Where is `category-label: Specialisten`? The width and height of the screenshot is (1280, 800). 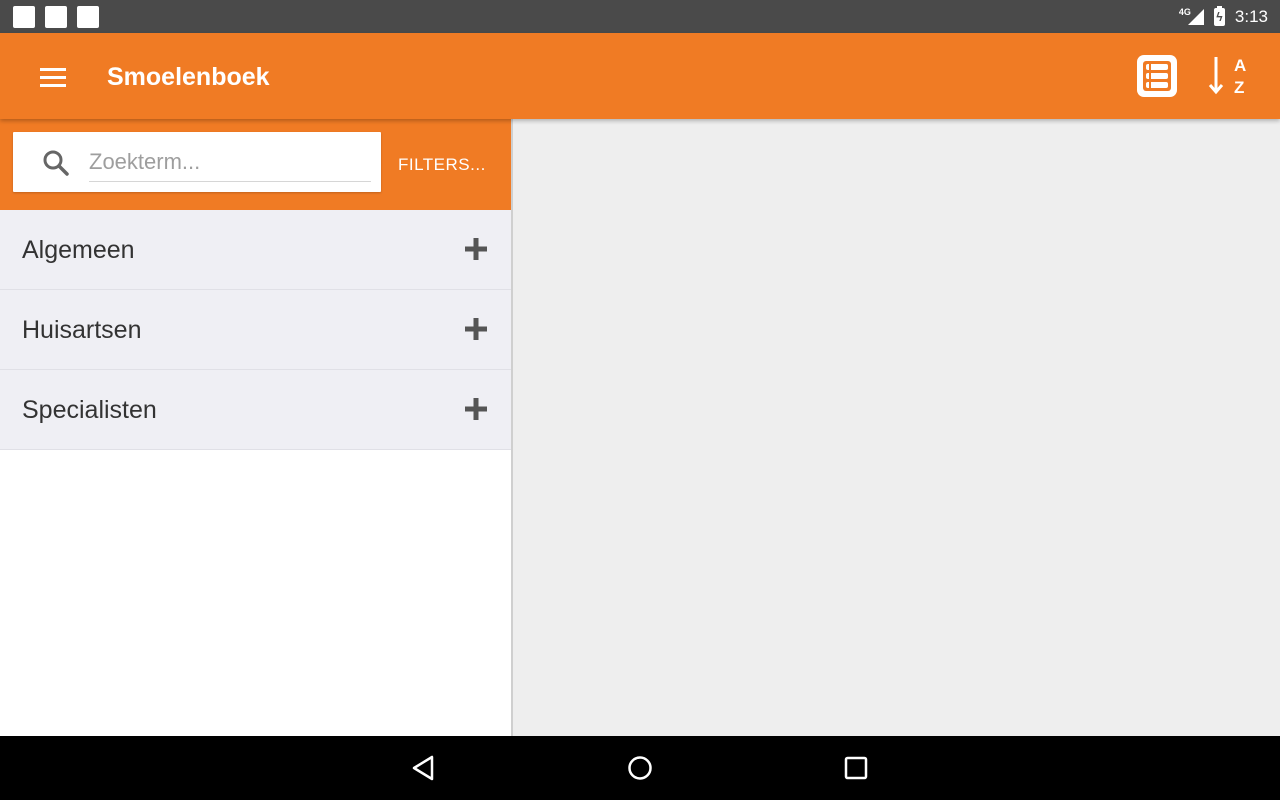 category-label: Specialisten is located at coordinates (89, 410).